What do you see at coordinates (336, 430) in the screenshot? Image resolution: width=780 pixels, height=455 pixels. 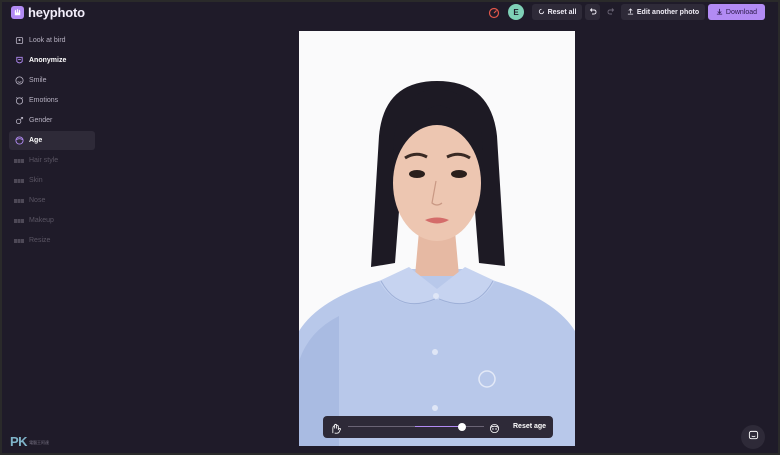 I see `young-face-icon` at bounding box center [336, 430].